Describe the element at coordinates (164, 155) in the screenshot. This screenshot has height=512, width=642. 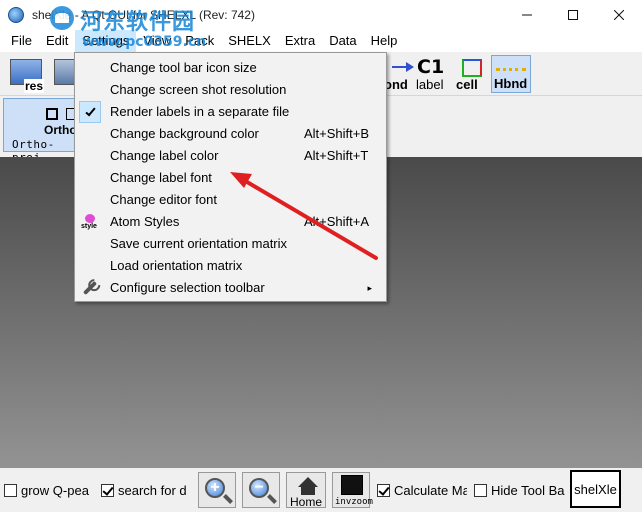
I see `menu-item-label: Change label color` at that location.